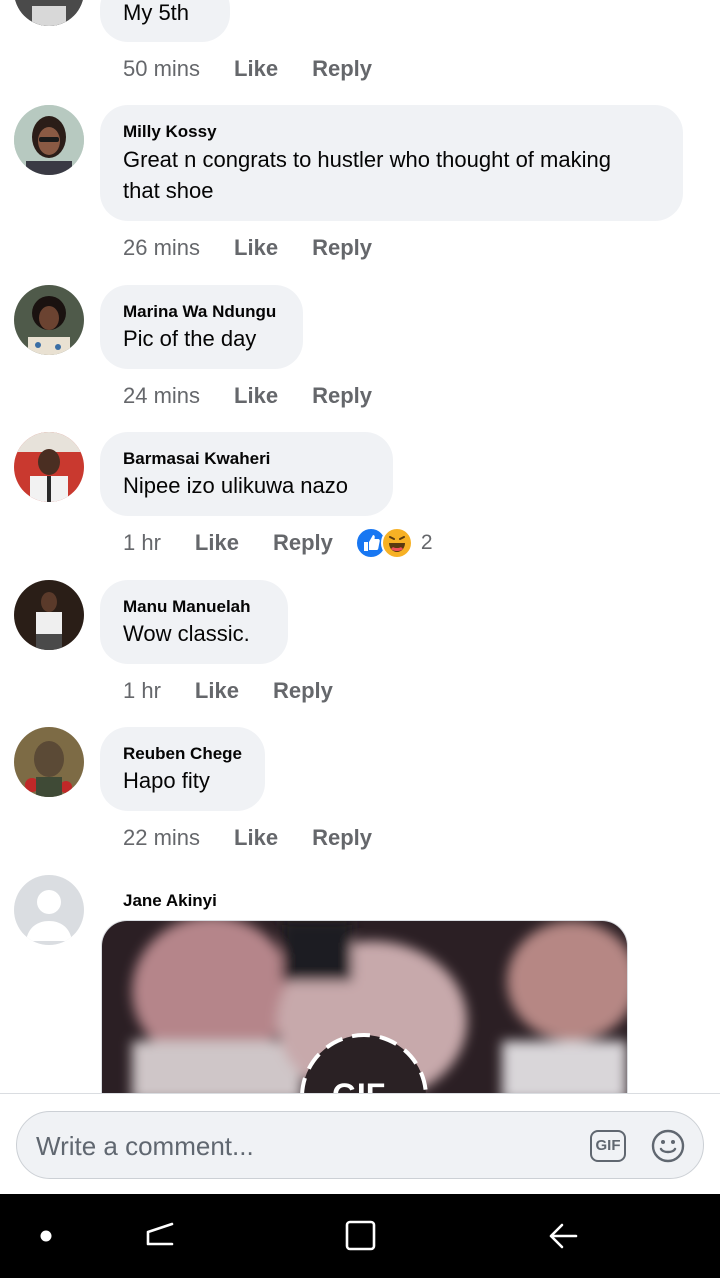 The width and height of the screenshot is (720, 1278). I want to click on comment-input: Write a comment... GIF, so click(360, 1145).